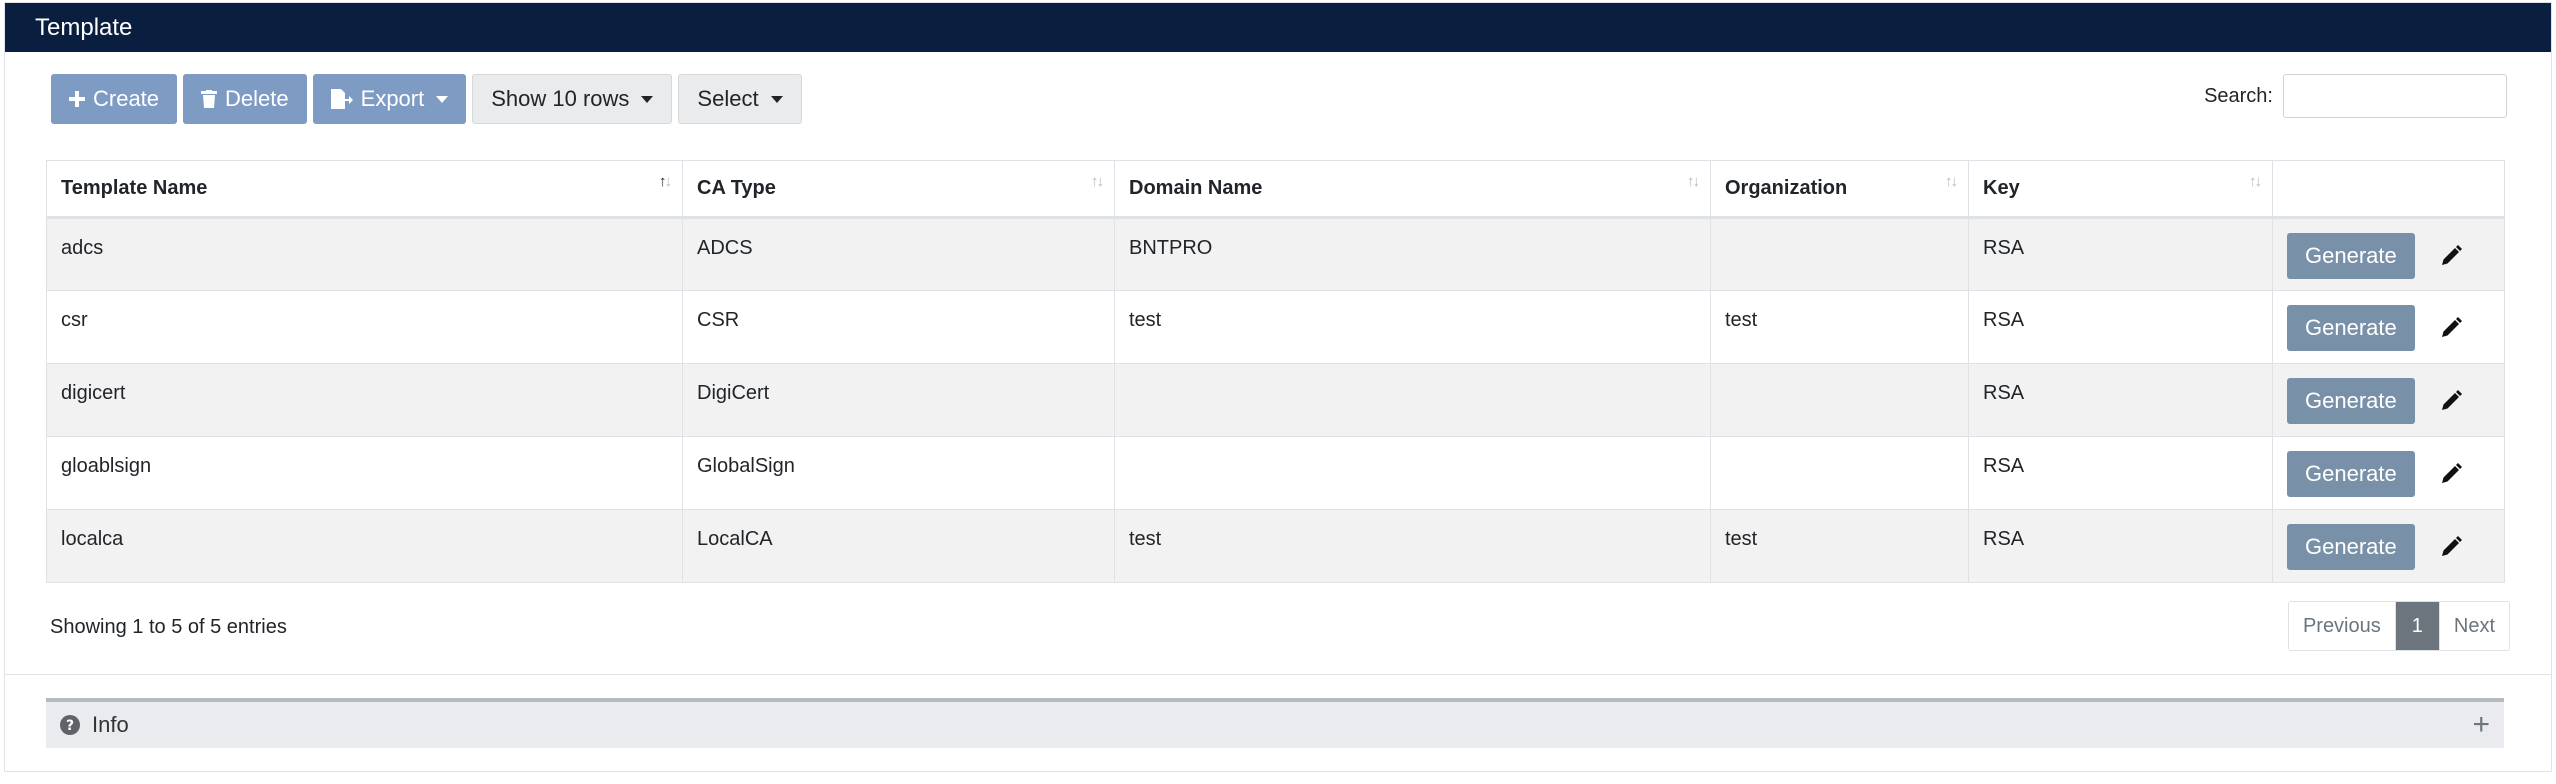 The height and width of the screenshot is (784, 2556). I want to click on cell-ca-type: LocalCA, so click(898, 546).